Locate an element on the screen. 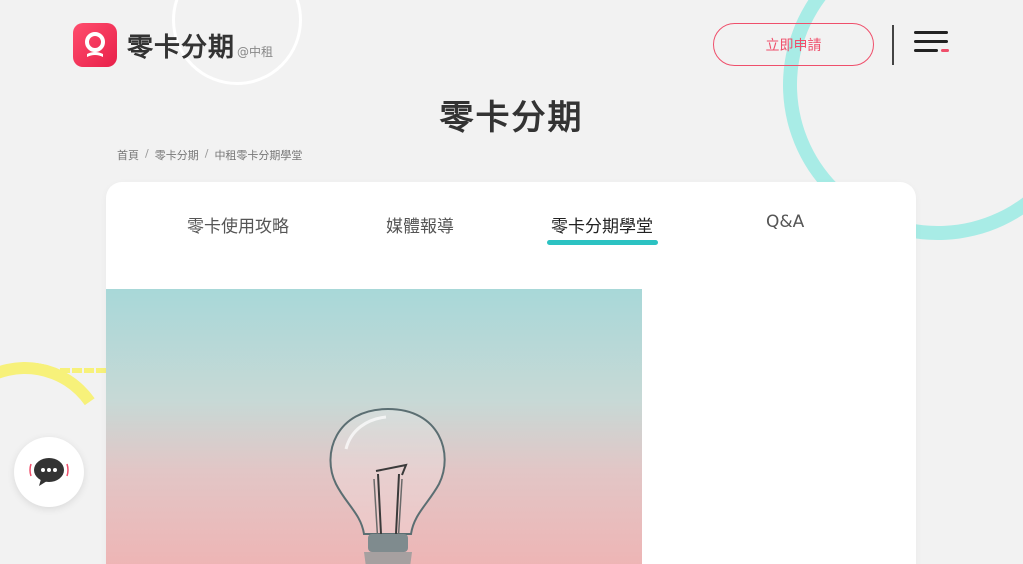 This screenshot has height=564, width=1023. page-title: 零卡分期 is located at coordinates (511, 118).